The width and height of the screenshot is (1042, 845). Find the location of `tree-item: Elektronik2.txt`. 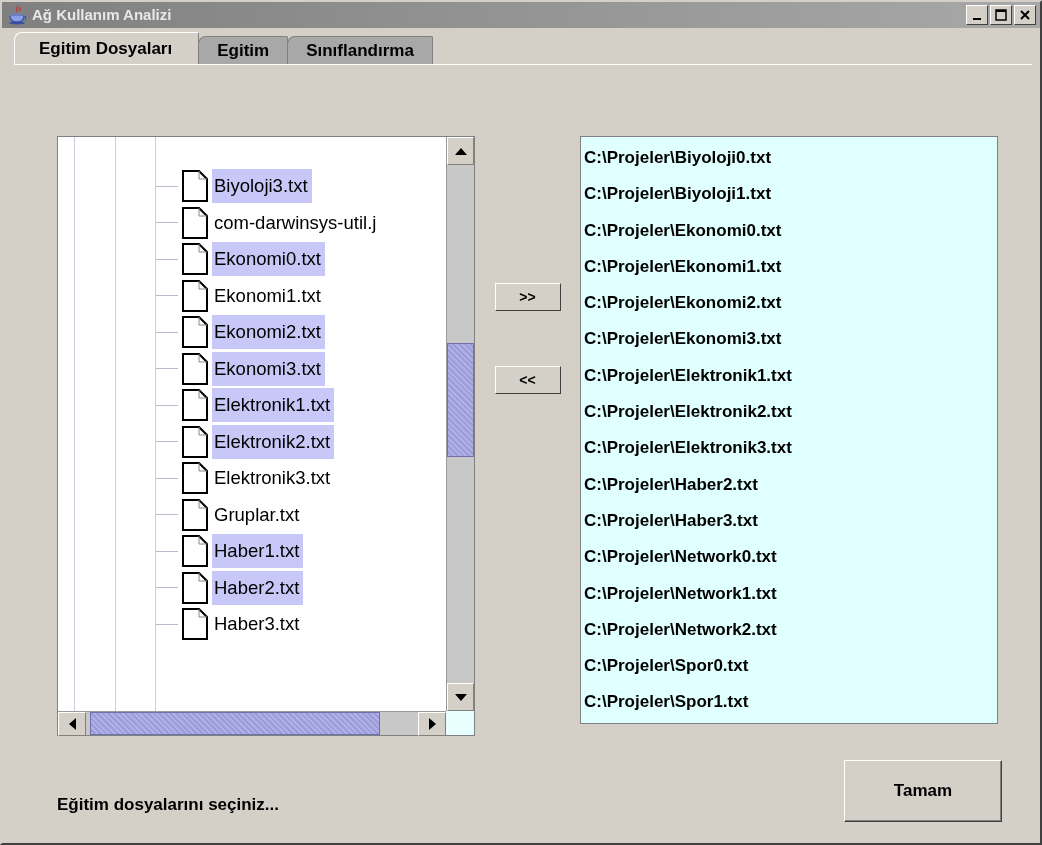

tree-item: Elektronik2.txt is located at coordinates (273, 441).